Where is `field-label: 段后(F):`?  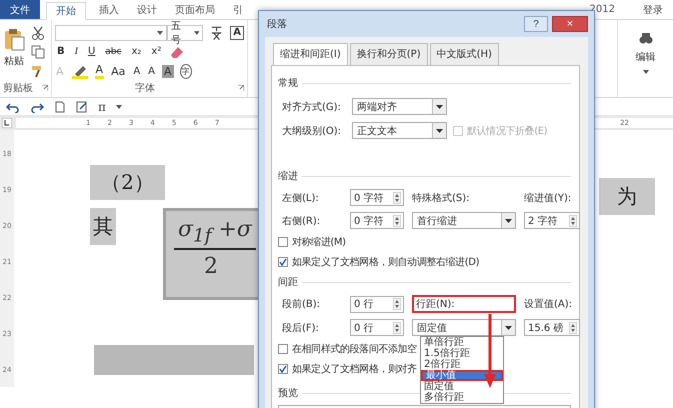
field-label: 段后(F): is located at coordinates (301, 328).